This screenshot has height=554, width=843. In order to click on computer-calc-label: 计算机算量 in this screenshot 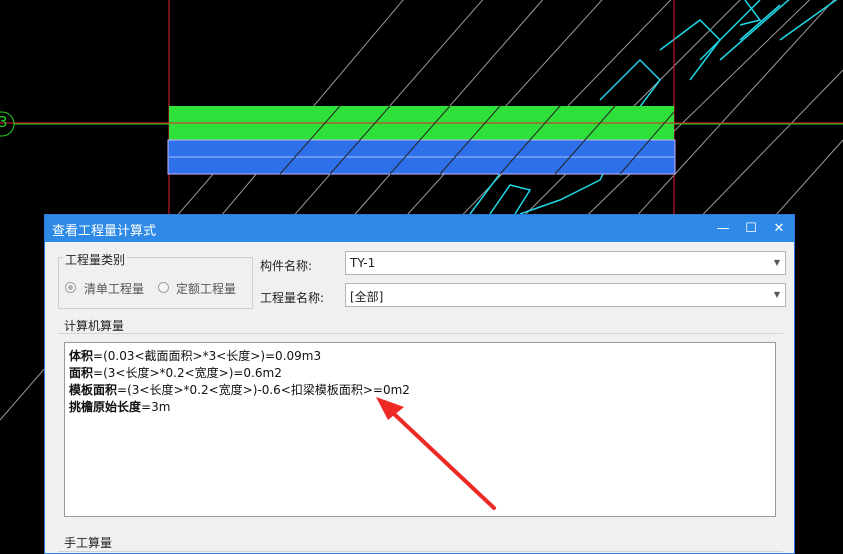, I will do `click(94, 326)`.